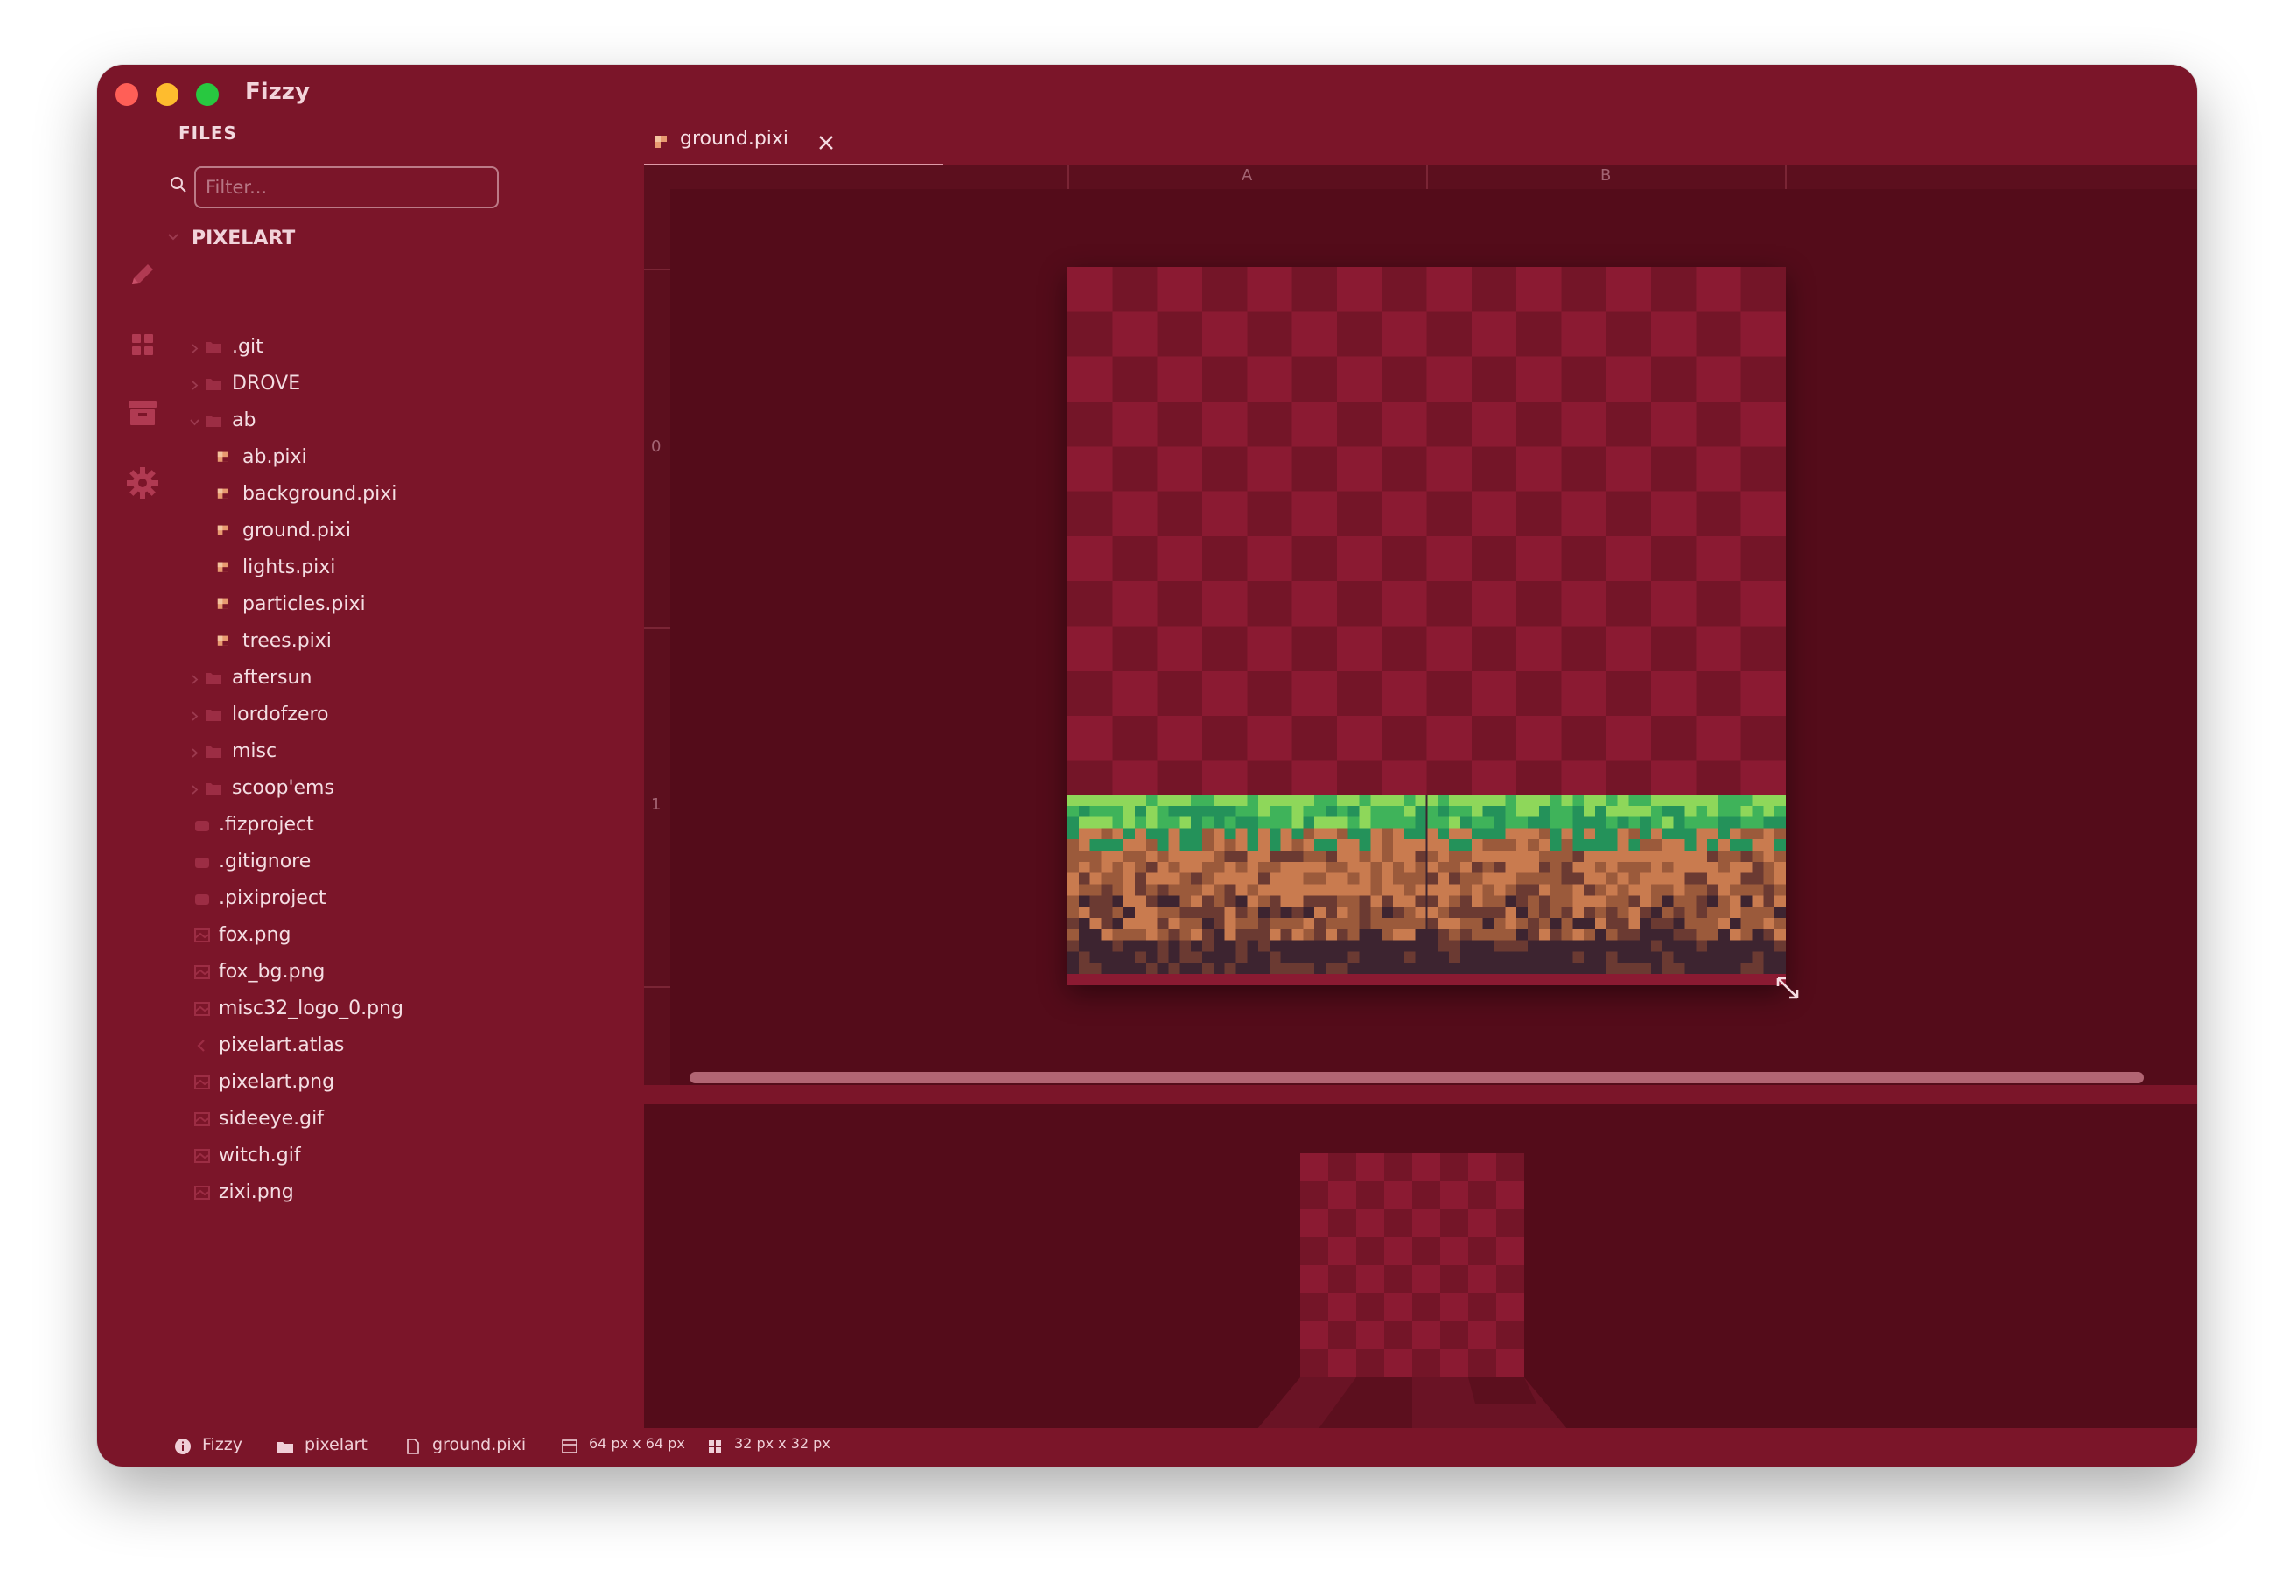 This screenshot has width=2296, height=1596. I want to click on archive-icon, so click(142, 413).